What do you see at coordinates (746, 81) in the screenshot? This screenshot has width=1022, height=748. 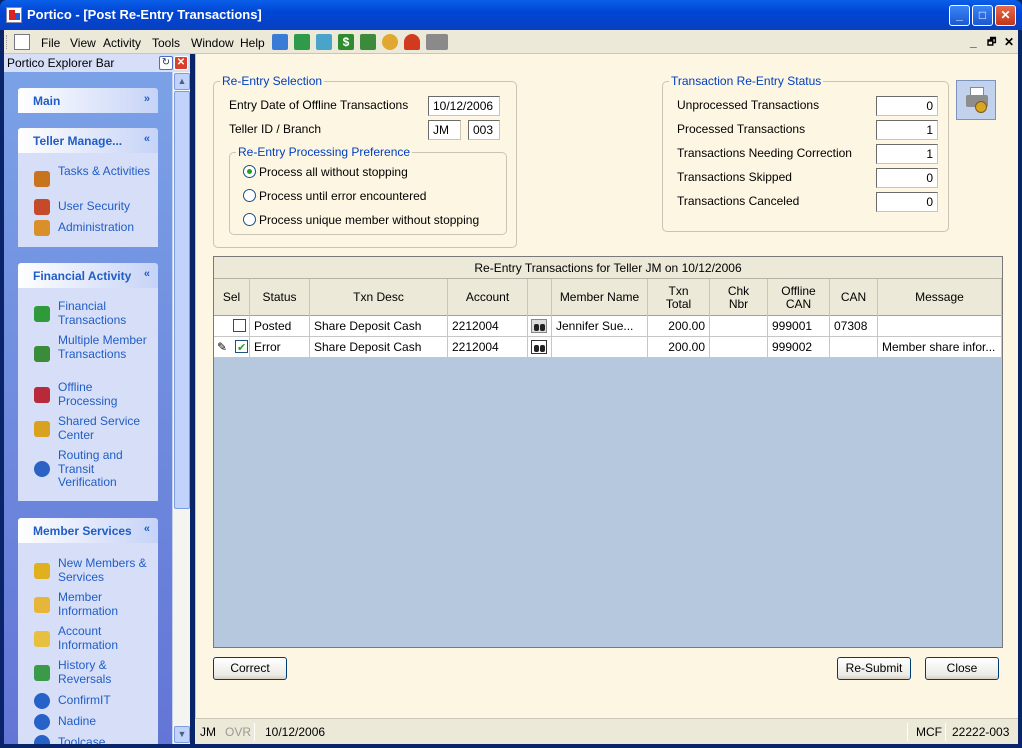 I see `group-legend: Transaction Re-Entry Status` at bounding box center [746, 81].